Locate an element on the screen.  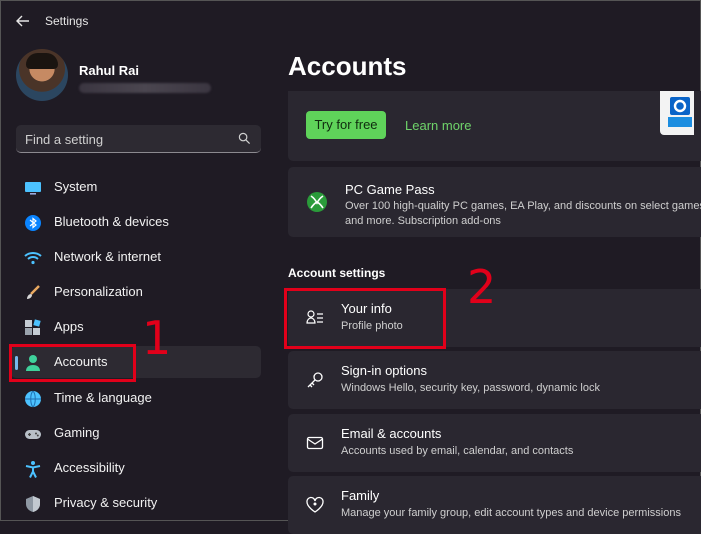
sidebar-item-label: Bluetooth & devices is located at coordinates (111, 221).